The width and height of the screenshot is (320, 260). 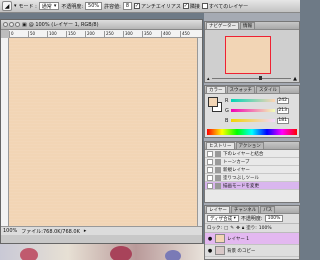 I want to click on color-body: R 242 G 213 B 181, so click(x=252, y=115).